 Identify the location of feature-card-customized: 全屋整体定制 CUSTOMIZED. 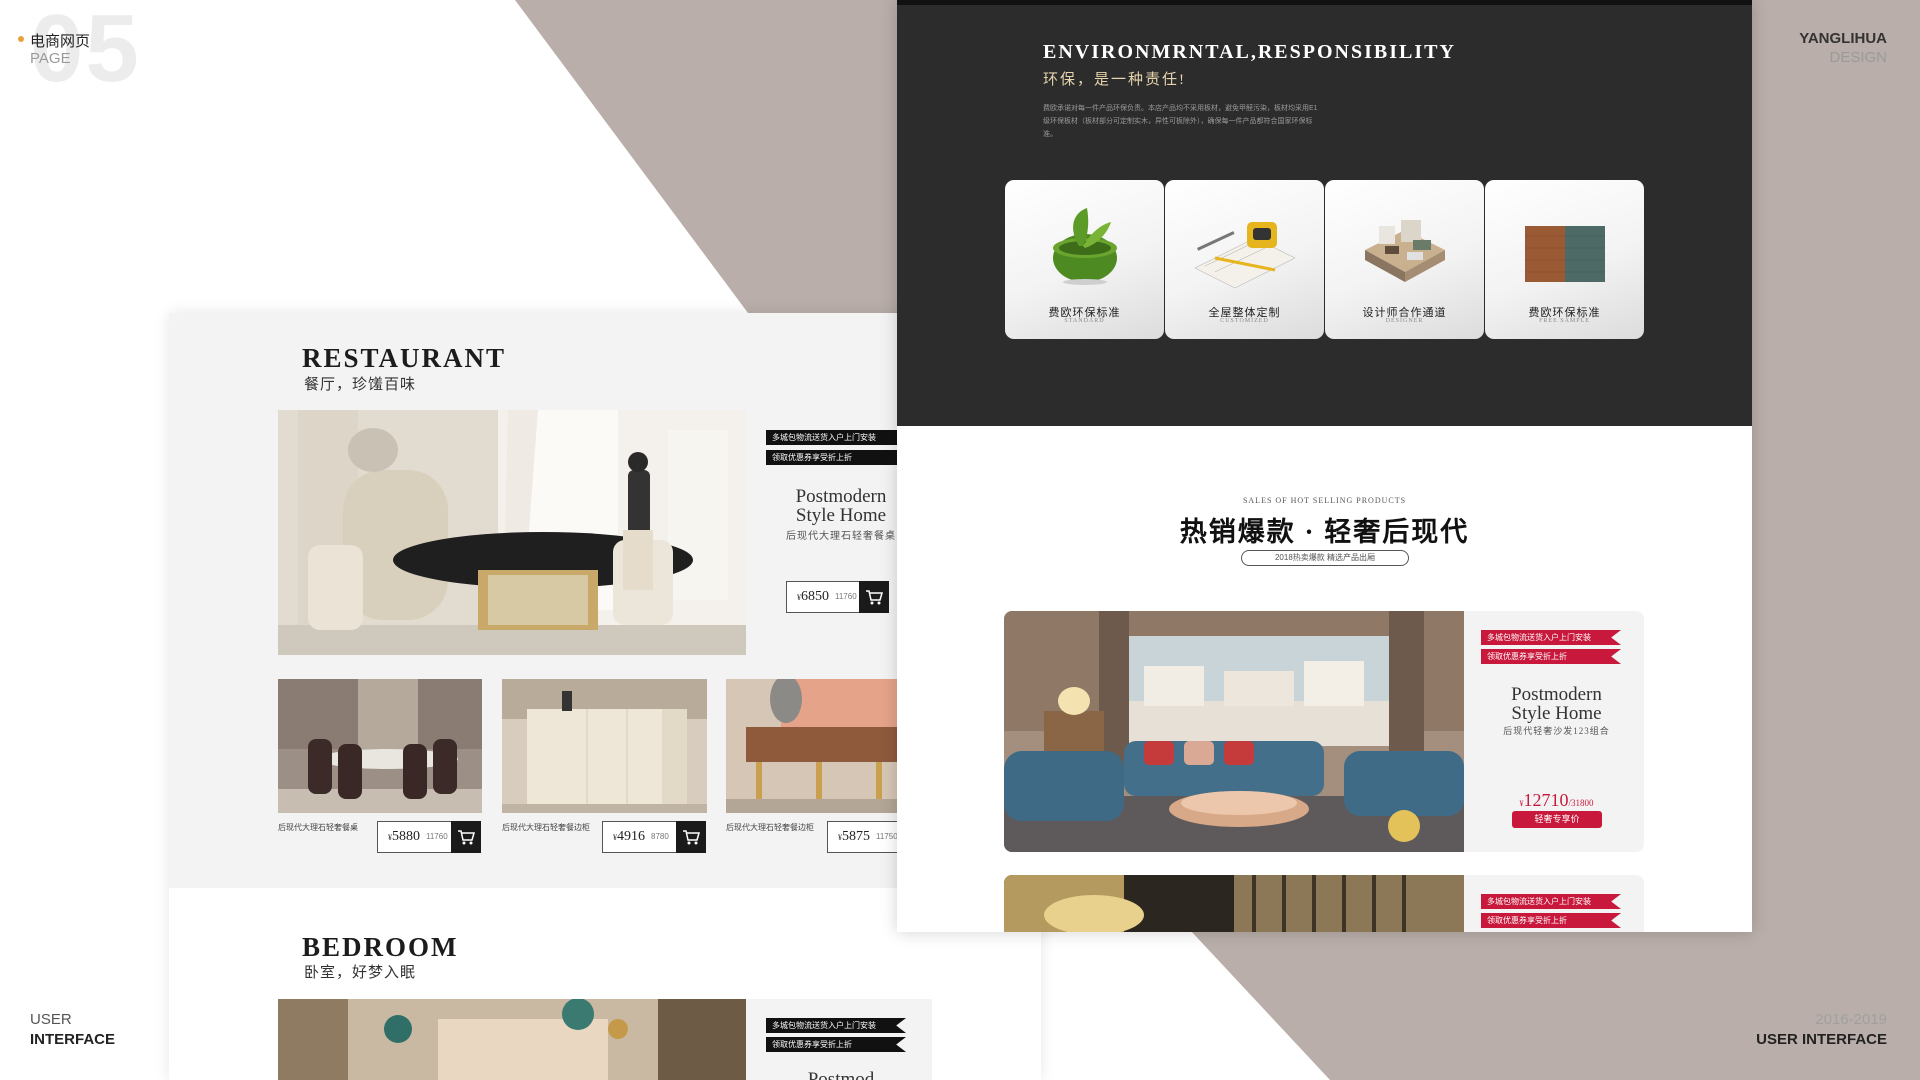
(1244, 259).